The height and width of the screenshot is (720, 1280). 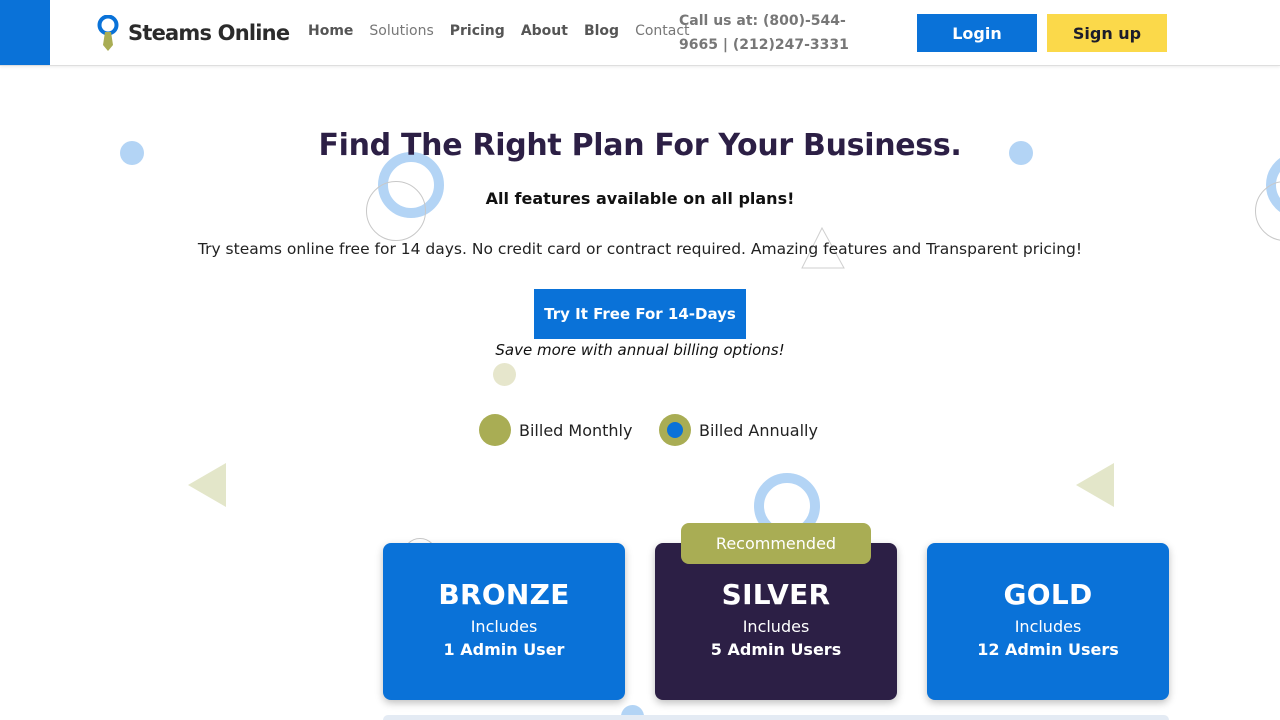 I want to click on plan-name: SILVER, so click(x=776, y=594).